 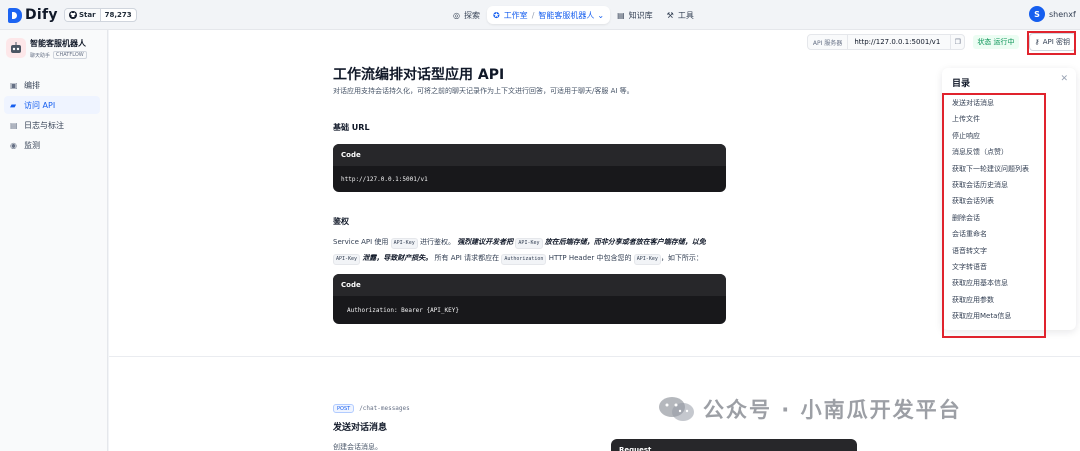 I want to click on wechat-icon, so click(x=676, y=409).